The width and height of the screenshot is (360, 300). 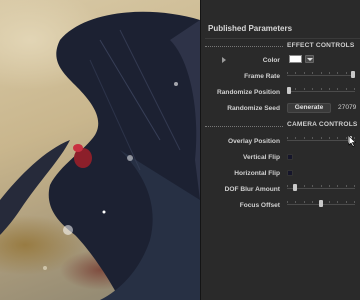 What do you see at coordinates (261, 157) in the screenshot?
I see `vertical-flip-label: Vertical Flip` at bounding box center [261, 157].